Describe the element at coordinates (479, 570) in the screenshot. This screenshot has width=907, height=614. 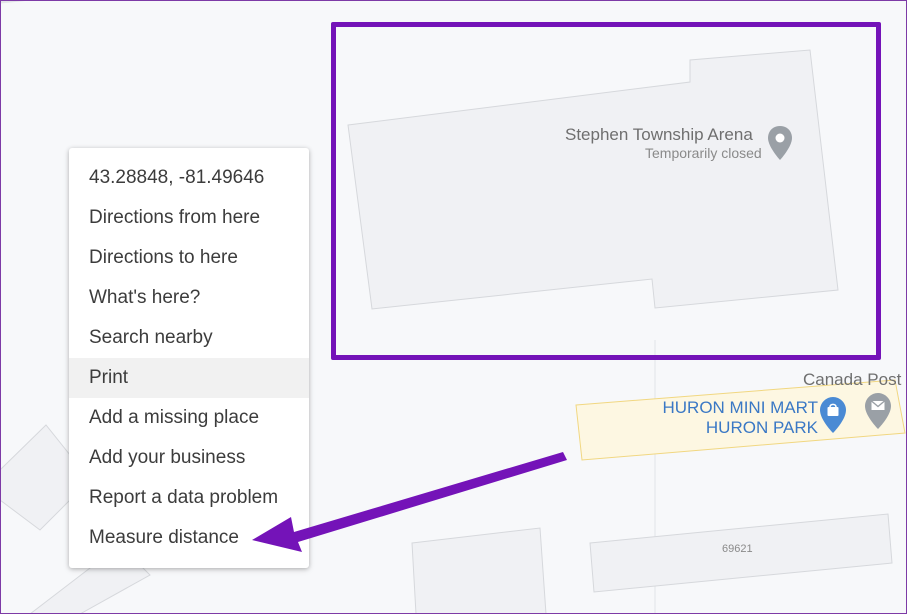
I see `building-footprint` at that location.